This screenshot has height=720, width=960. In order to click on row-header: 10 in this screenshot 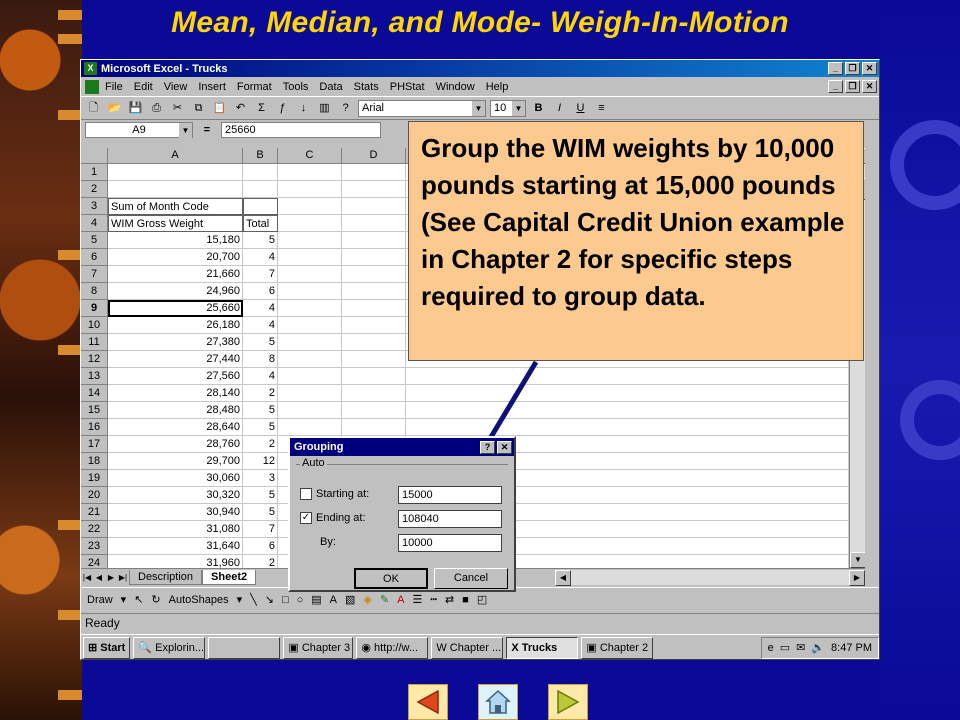, I will do `click(94, 325)`.